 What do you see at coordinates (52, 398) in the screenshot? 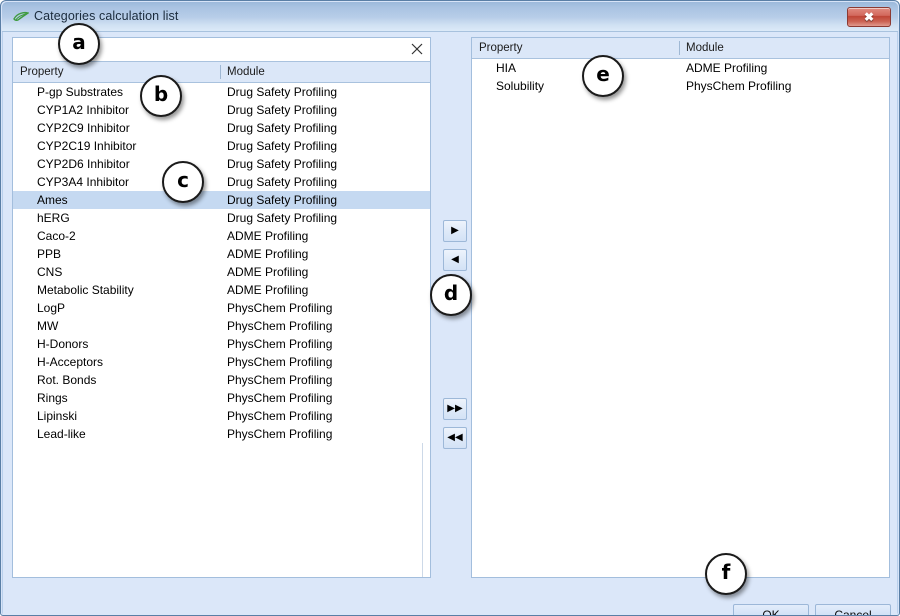
I see `row-property: Rings` at bounding box center [52, 398].